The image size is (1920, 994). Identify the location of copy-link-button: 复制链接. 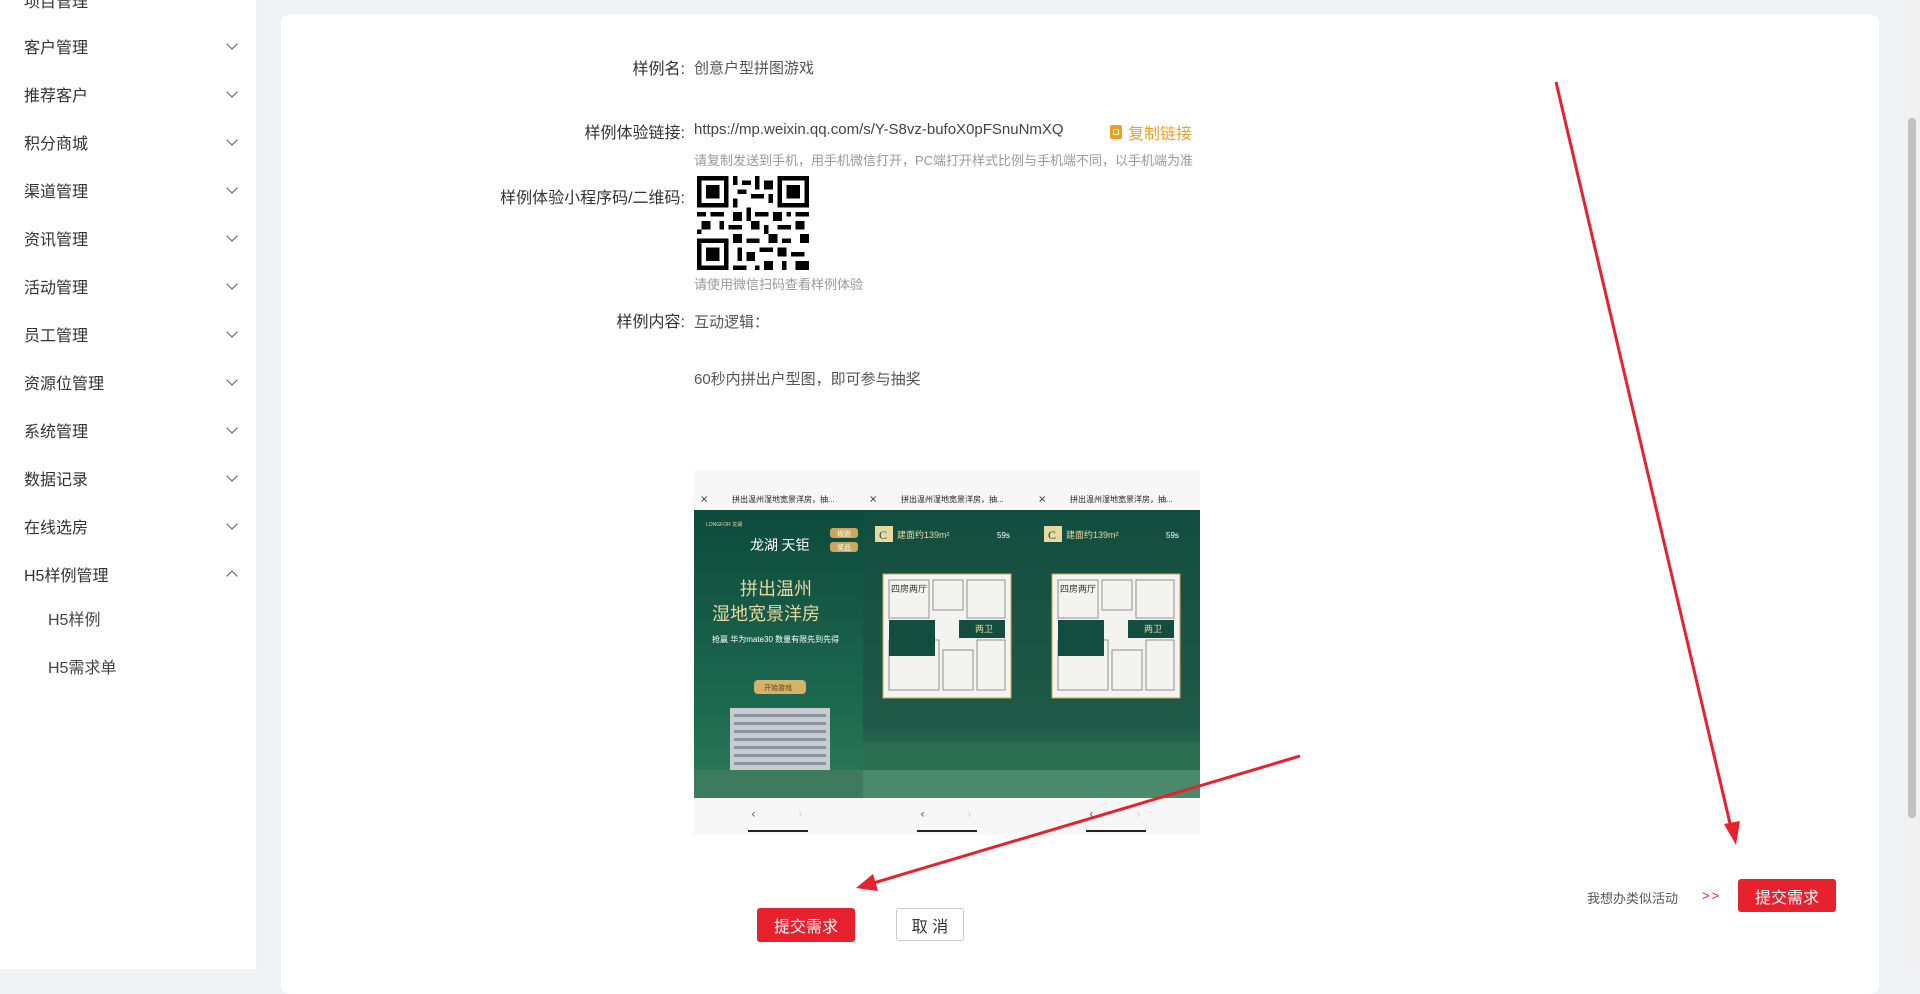
(1151, 132).